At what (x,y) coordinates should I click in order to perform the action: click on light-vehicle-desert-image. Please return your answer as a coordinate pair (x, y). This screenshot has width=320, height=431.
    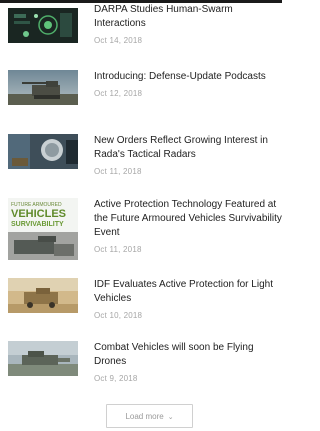
    Looking at the image, I should click on (43, 295).